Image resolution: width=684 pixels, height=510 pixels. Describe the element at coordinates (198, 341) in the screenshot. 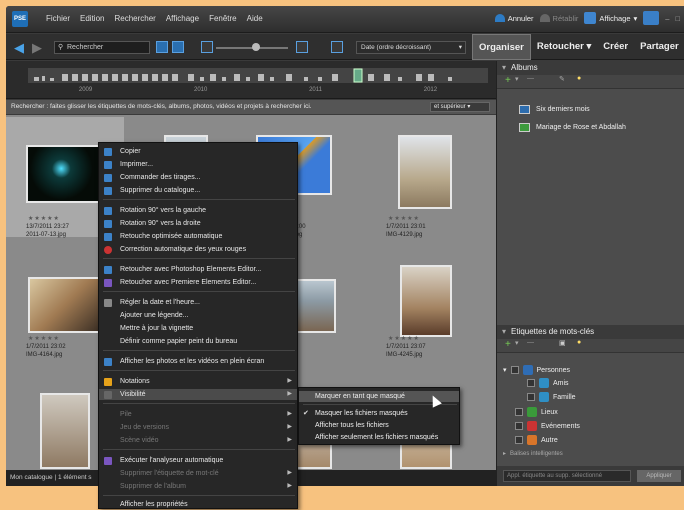

I see `menu-item-wallpaper: Définir comme papier peint du bureau` at that location.